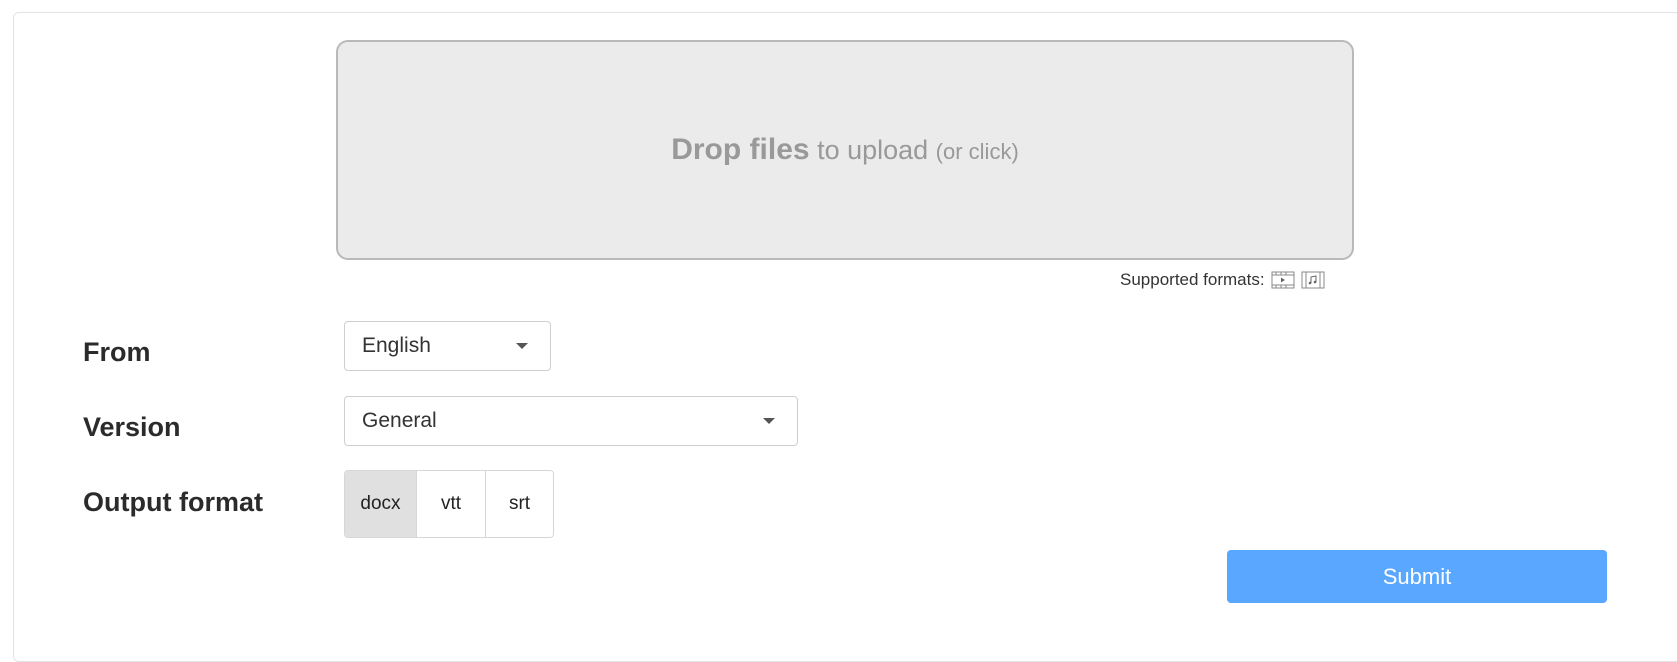 This screenshot has width=1677, height=662. What do you see at coordinates (977, 151) in the screenshot?
I see `dropzone-hint-text: (or click)` at bounding box center [977, 151].